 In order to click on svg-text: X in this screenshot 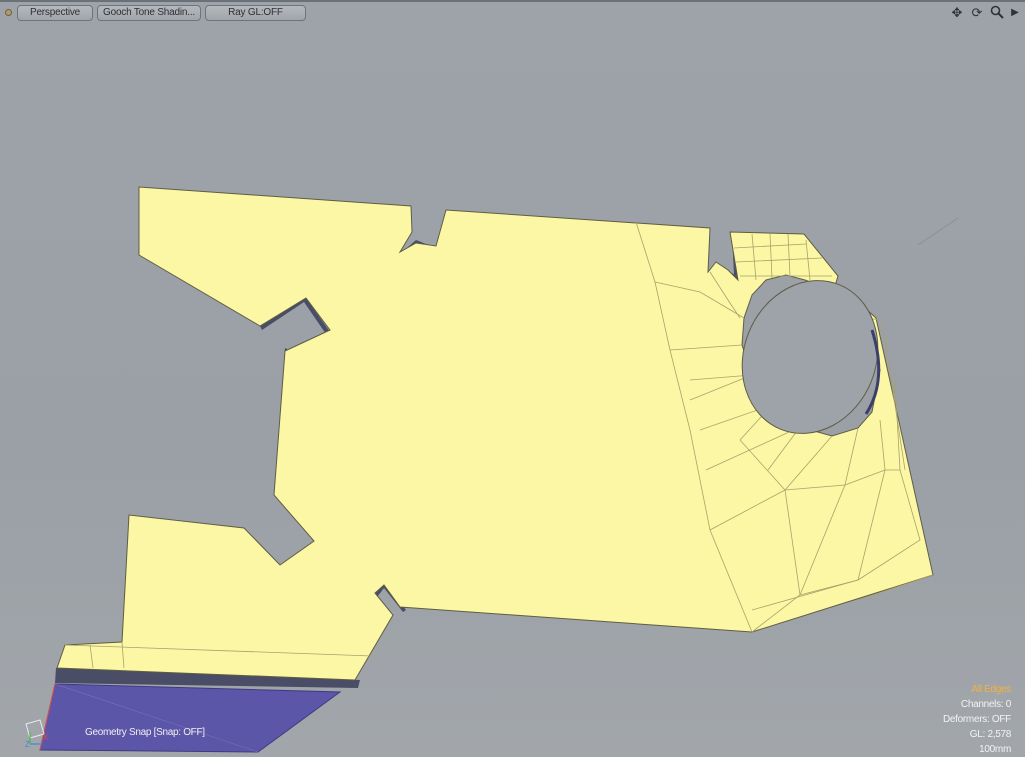, I will do `click(46, 737)`.